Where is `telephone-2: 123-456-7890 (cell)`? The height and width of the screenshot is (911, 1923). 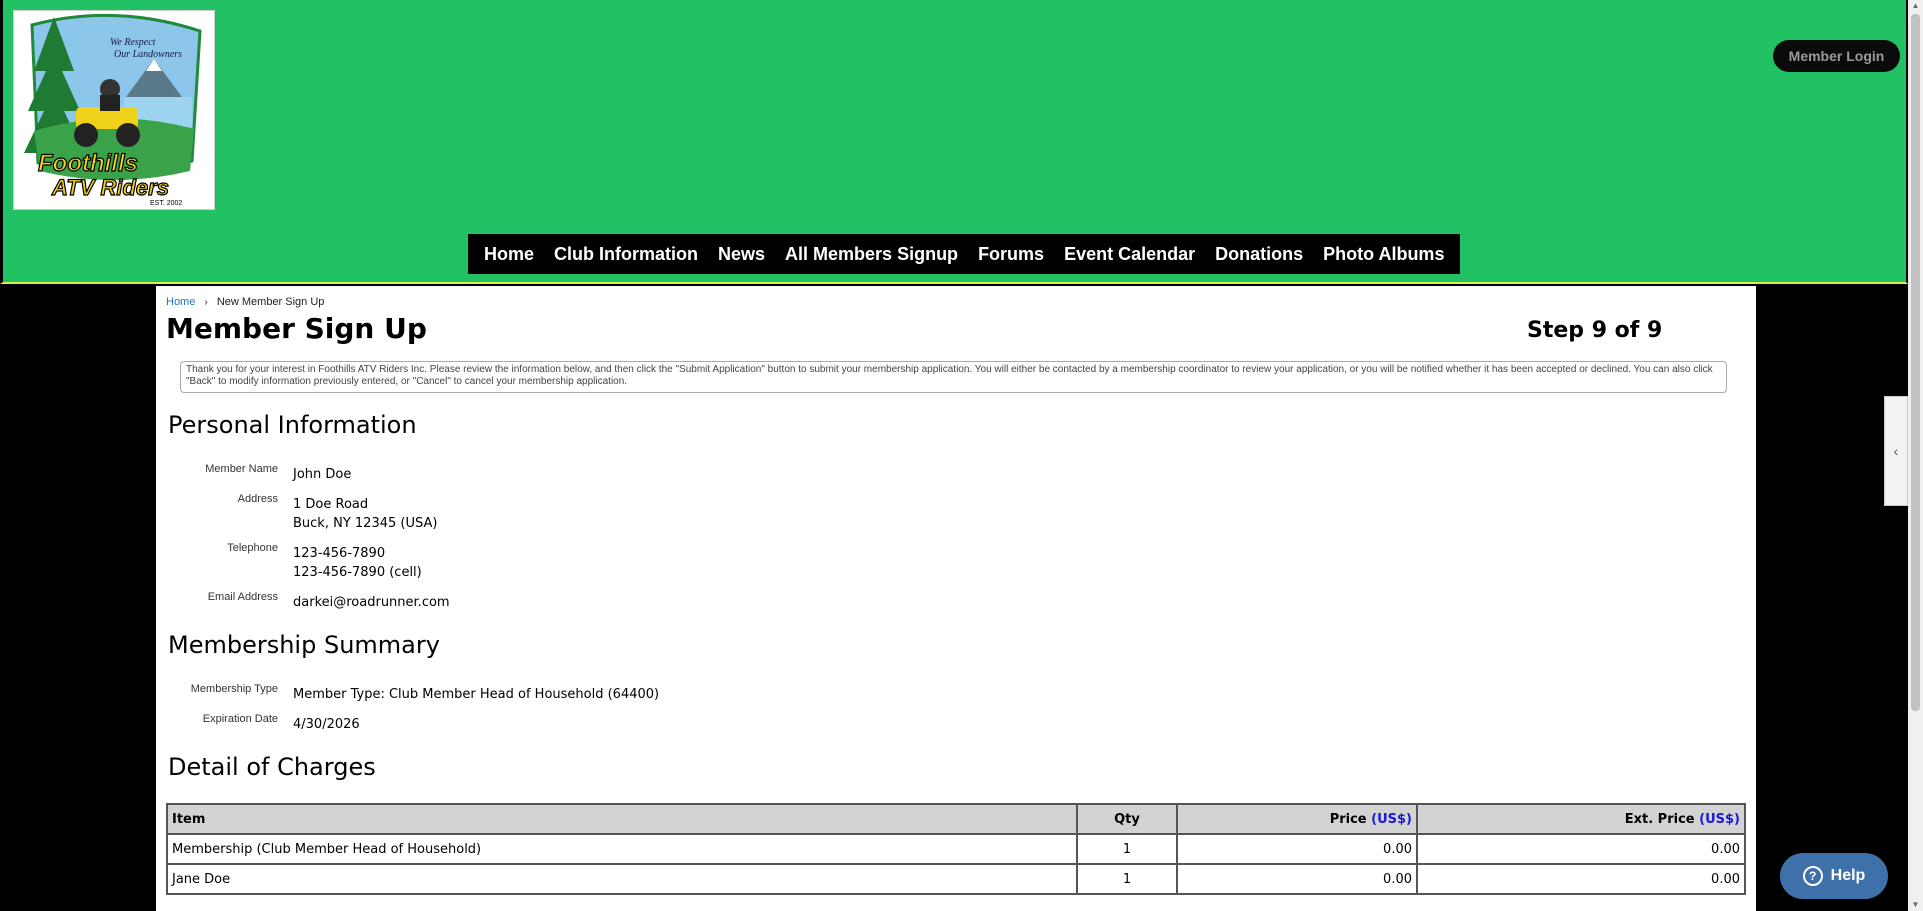
telephone-2: 123-456-7890 (cell) is located at coordinates (357, 572).